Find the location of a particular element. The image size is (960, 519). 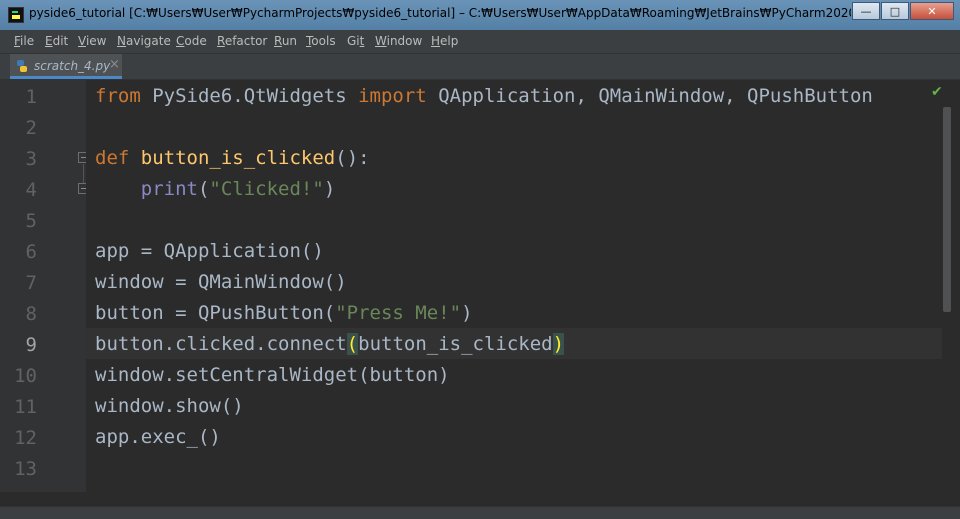

inspection-ok-check-icon: ✔ is located at coordinates (937, 92).